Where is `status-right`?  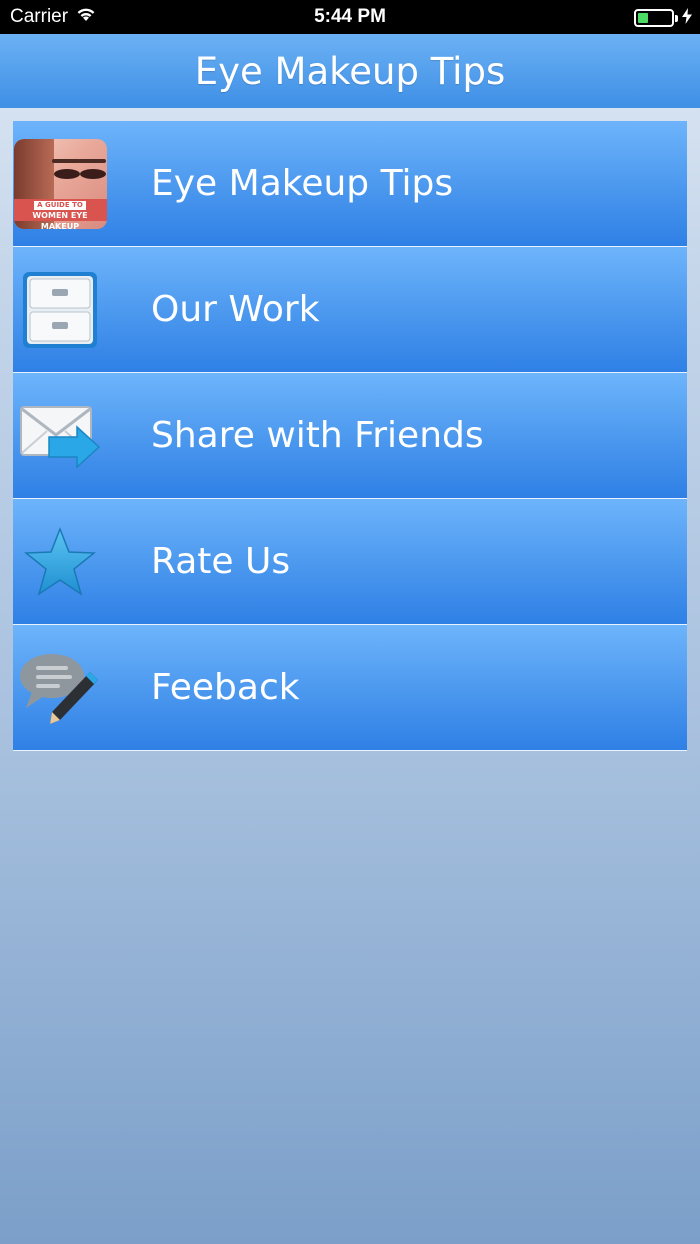 status-right is located at coordinates (663, 18).